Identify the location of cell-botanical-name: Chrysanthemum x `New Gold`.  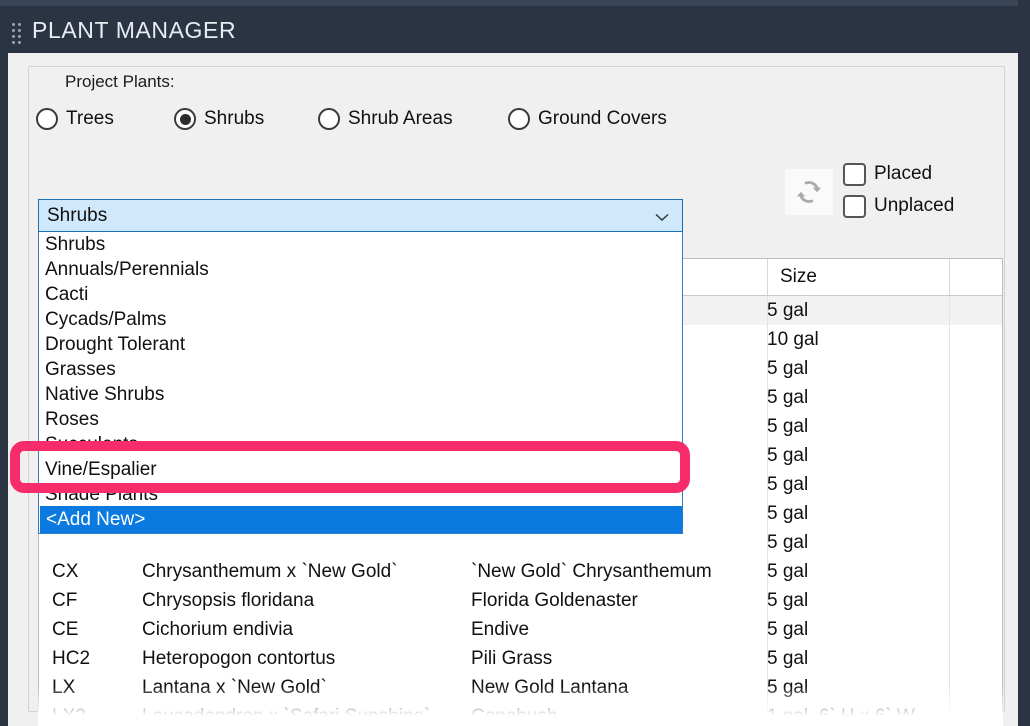
(270, 571).